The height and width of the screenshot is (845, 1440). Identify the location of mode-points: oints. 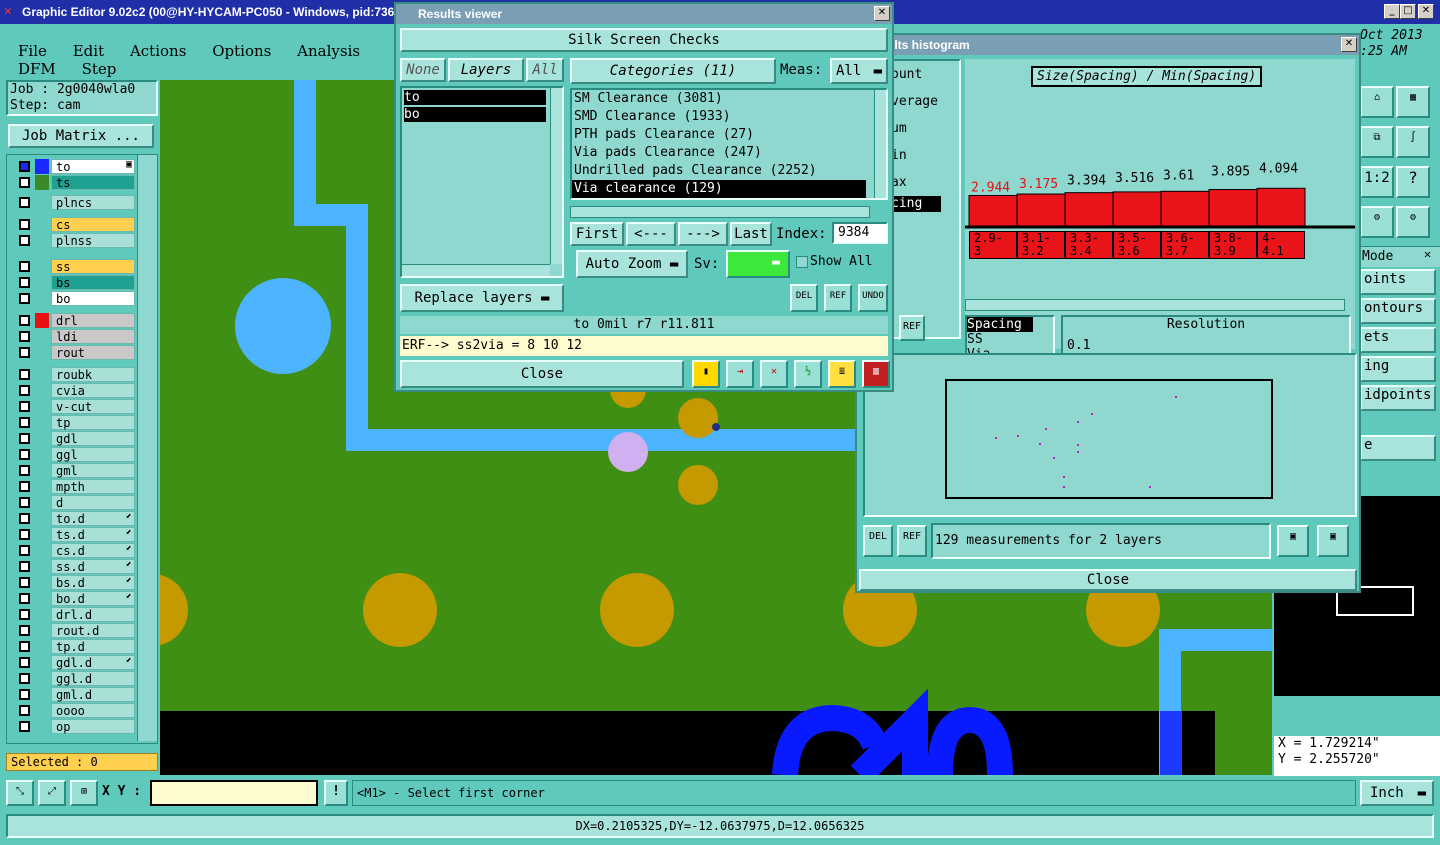
(1398, 282).